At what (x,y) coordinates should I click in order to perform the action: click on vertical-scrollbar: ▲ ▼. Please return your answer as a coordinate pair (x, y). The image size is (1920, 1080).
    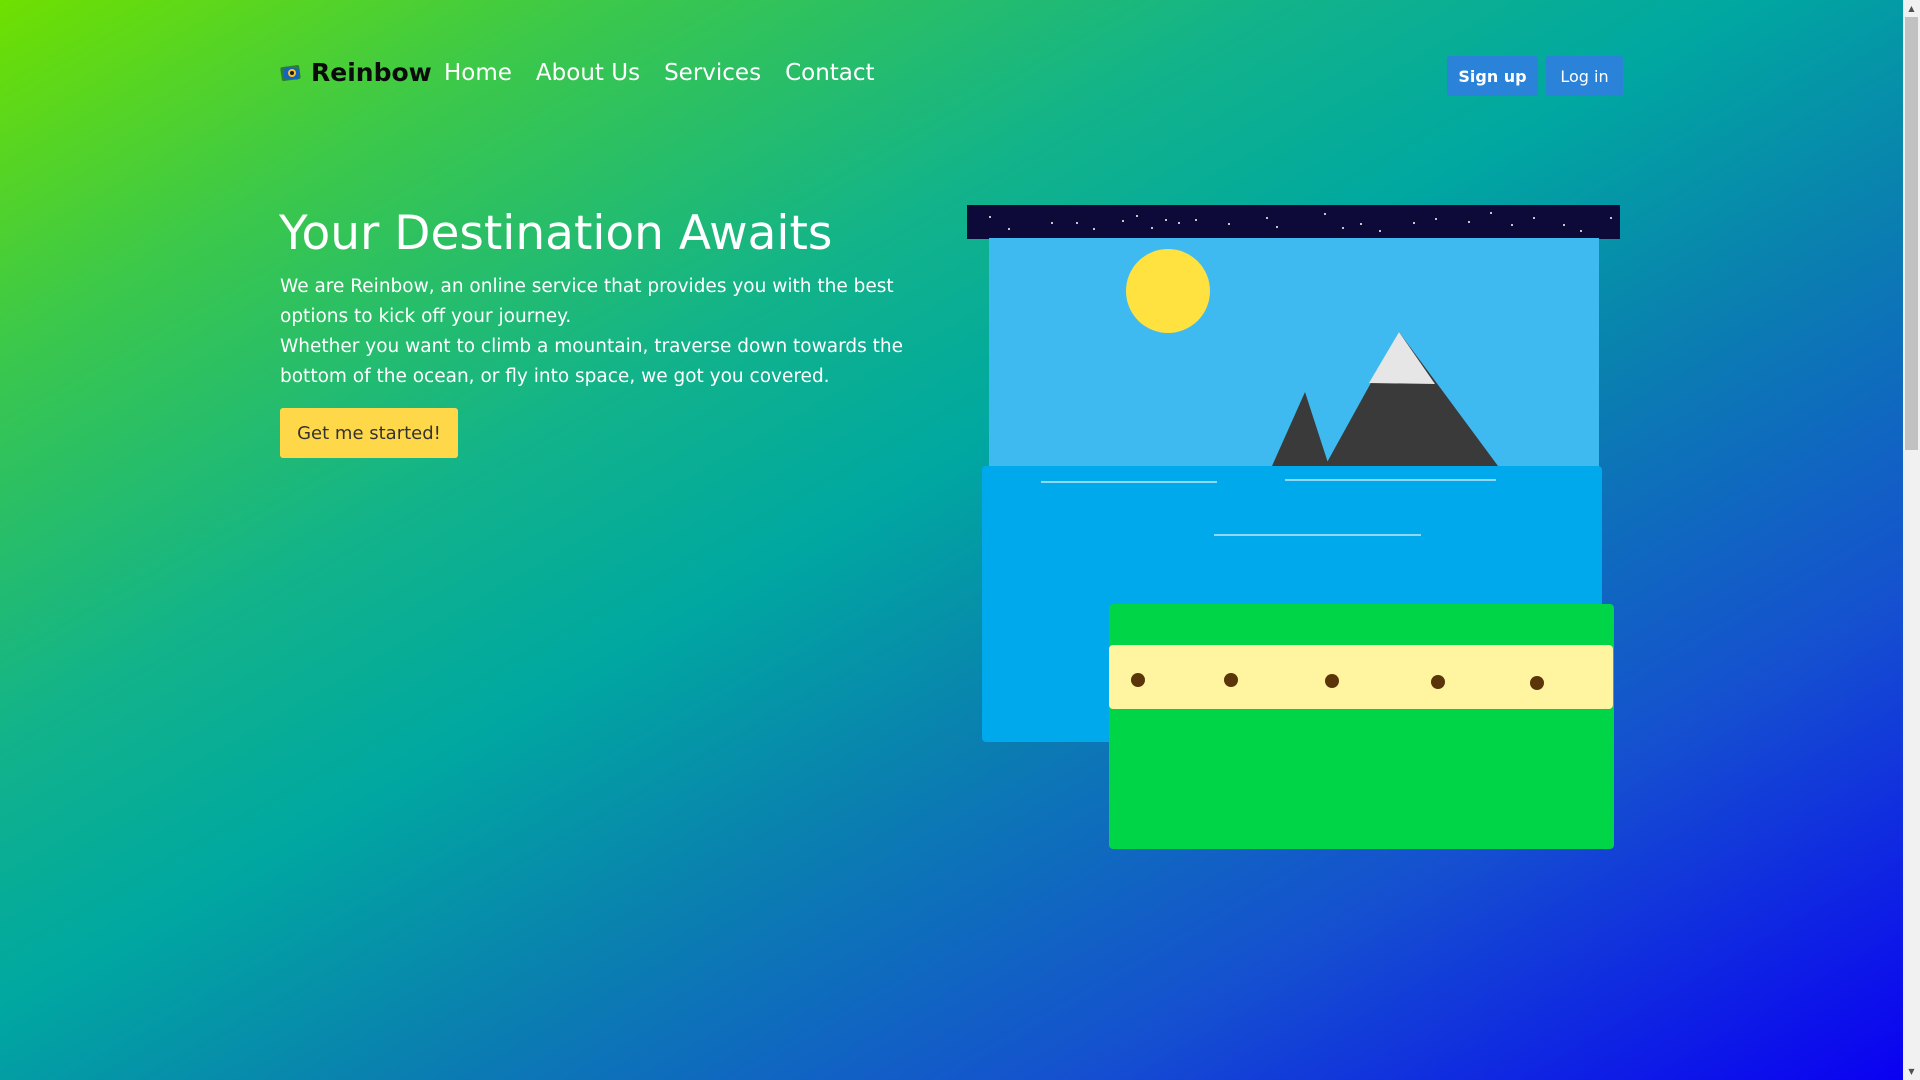
    Looking at the image, I should click on (1911, 540).